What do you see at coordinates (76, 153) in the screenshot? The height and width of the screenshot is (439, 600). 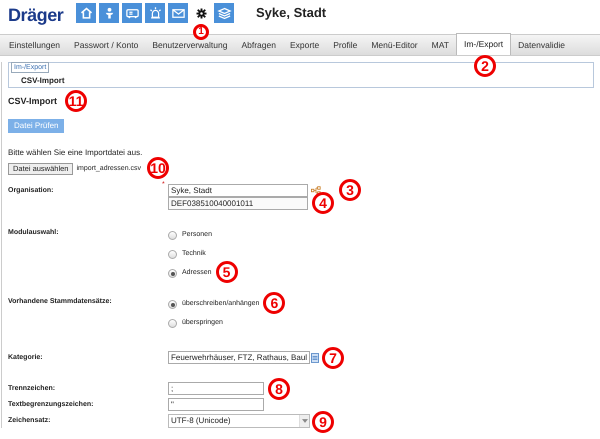 I see `instruction-text: Bitte wählen Sie eine Importdatei aus.` at bounding box center [76, 153].